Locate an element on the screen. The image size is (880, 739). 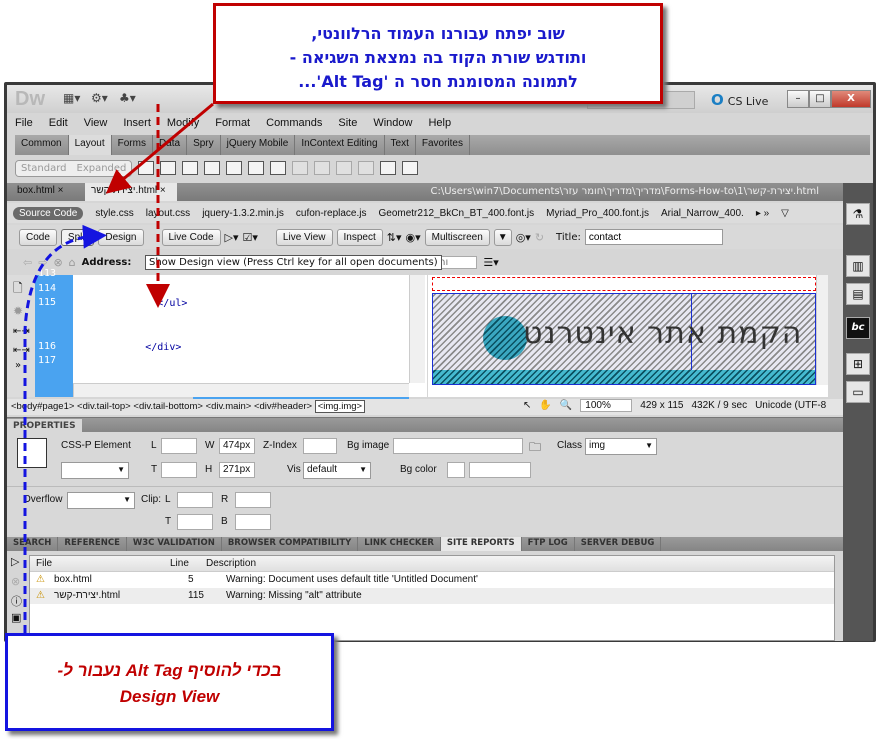
bg-image-input is located at coordinates (458, 446).